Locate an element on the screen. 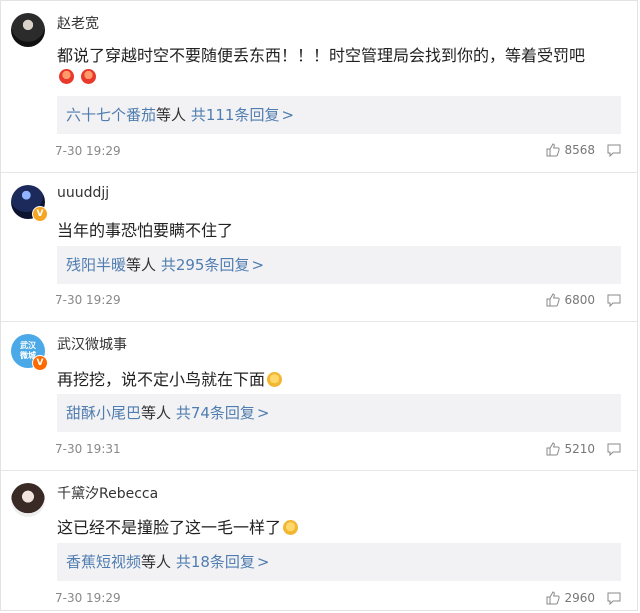 The width and height of the screenshot is (640, 613). like-area: 5210 is located at coordinates (583, 449).